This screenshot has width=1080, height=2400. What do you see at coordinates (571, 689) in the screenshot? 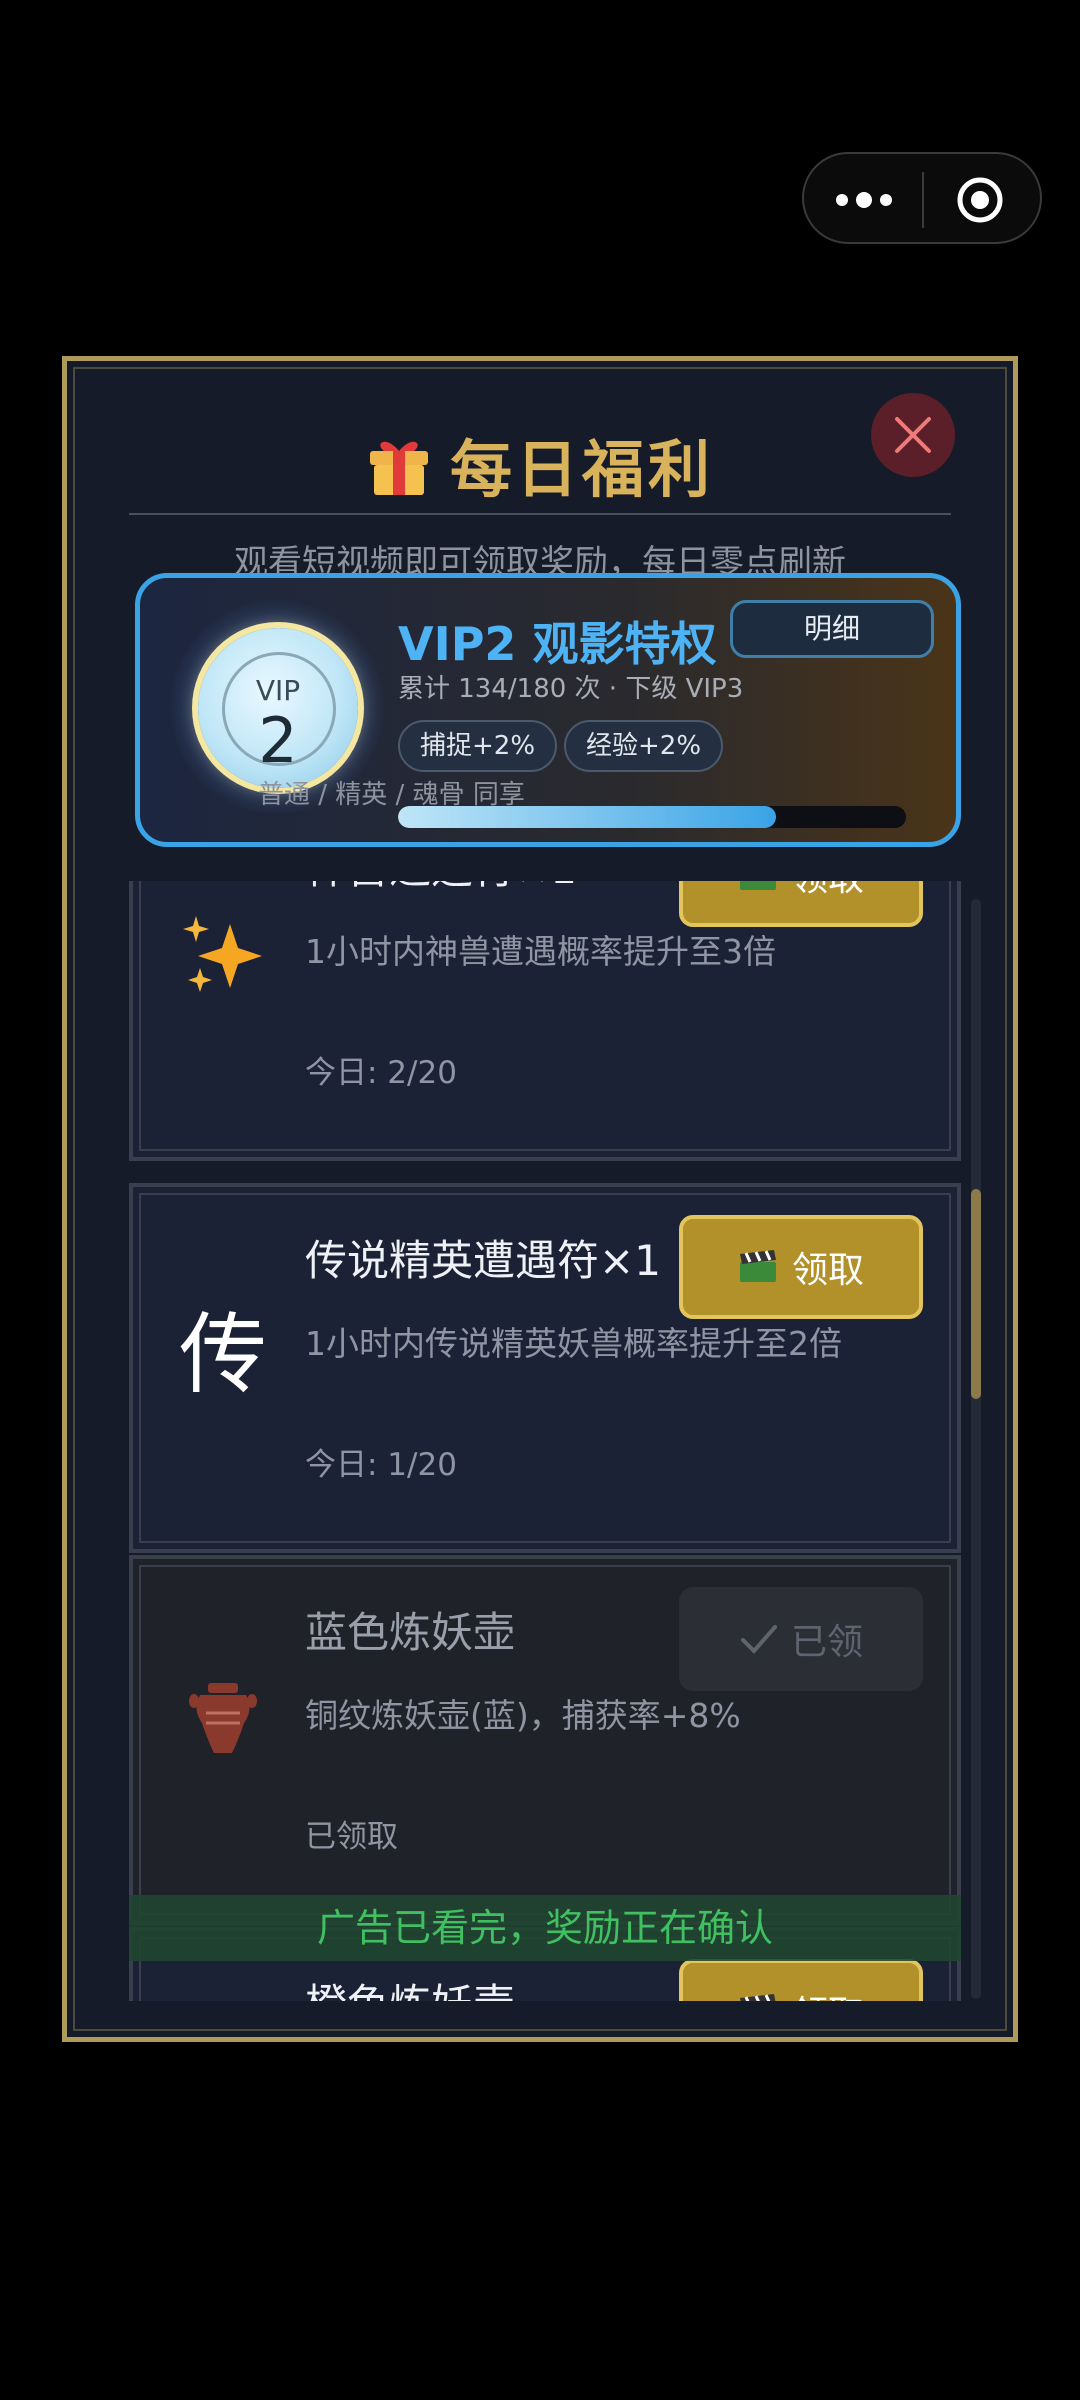
I see `vip-stat: 累计 134/180 次 · 下级 VIP3` at bounding box center [571, 689].